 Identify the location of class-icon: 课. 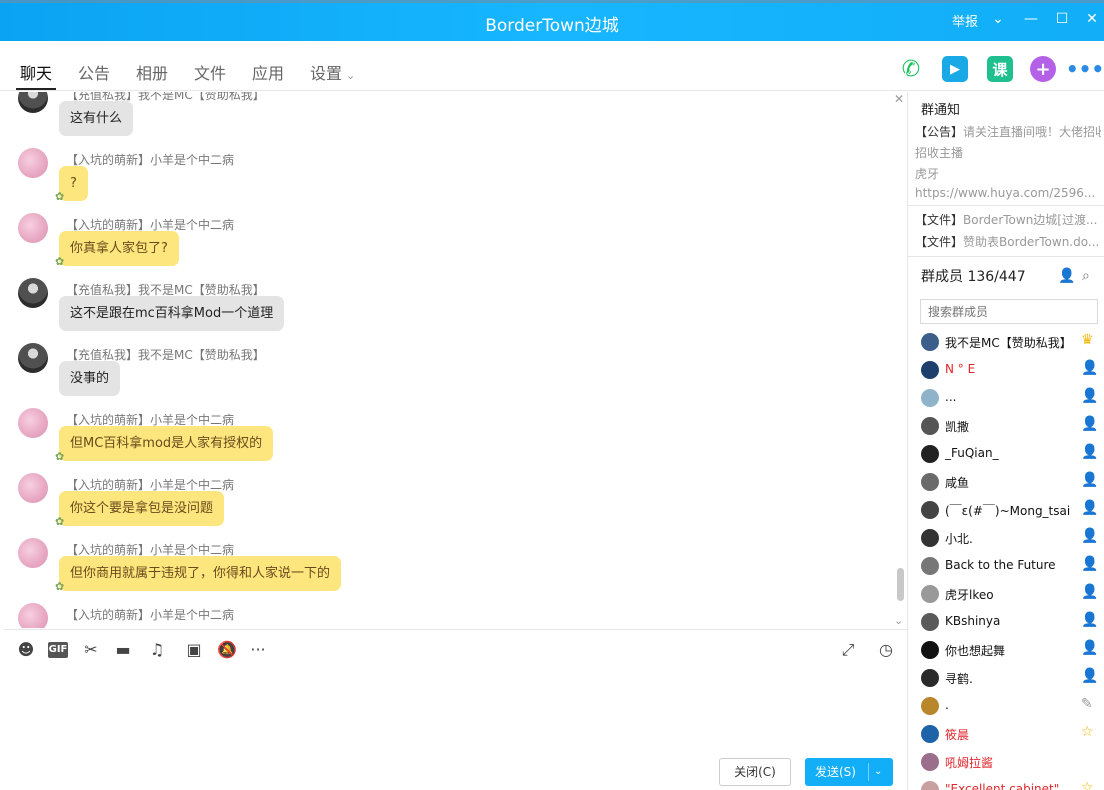
(1000, 69).